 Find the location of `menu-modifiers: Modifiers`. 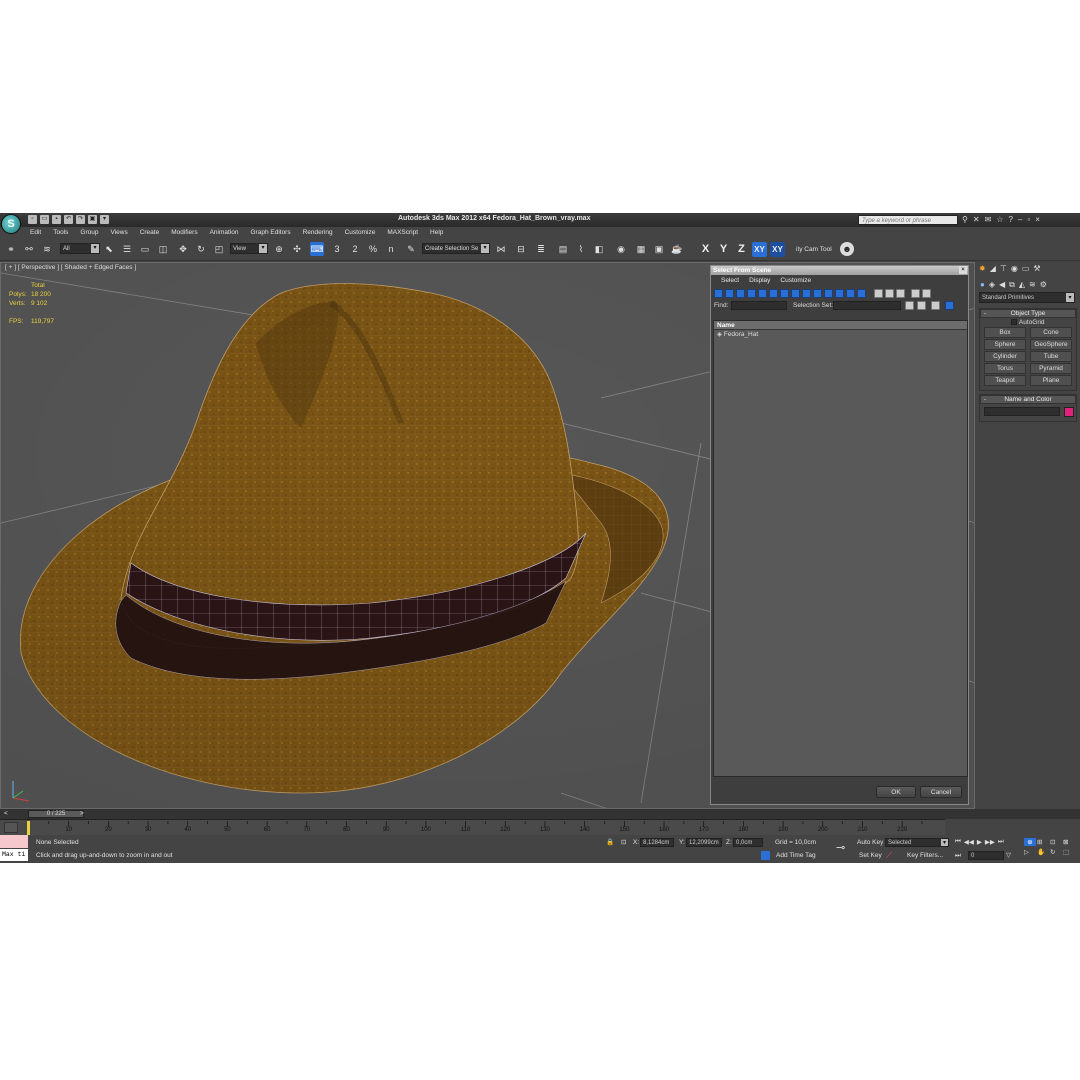

menu-modifiers: Modifiers is located at coordinates (184, 233).